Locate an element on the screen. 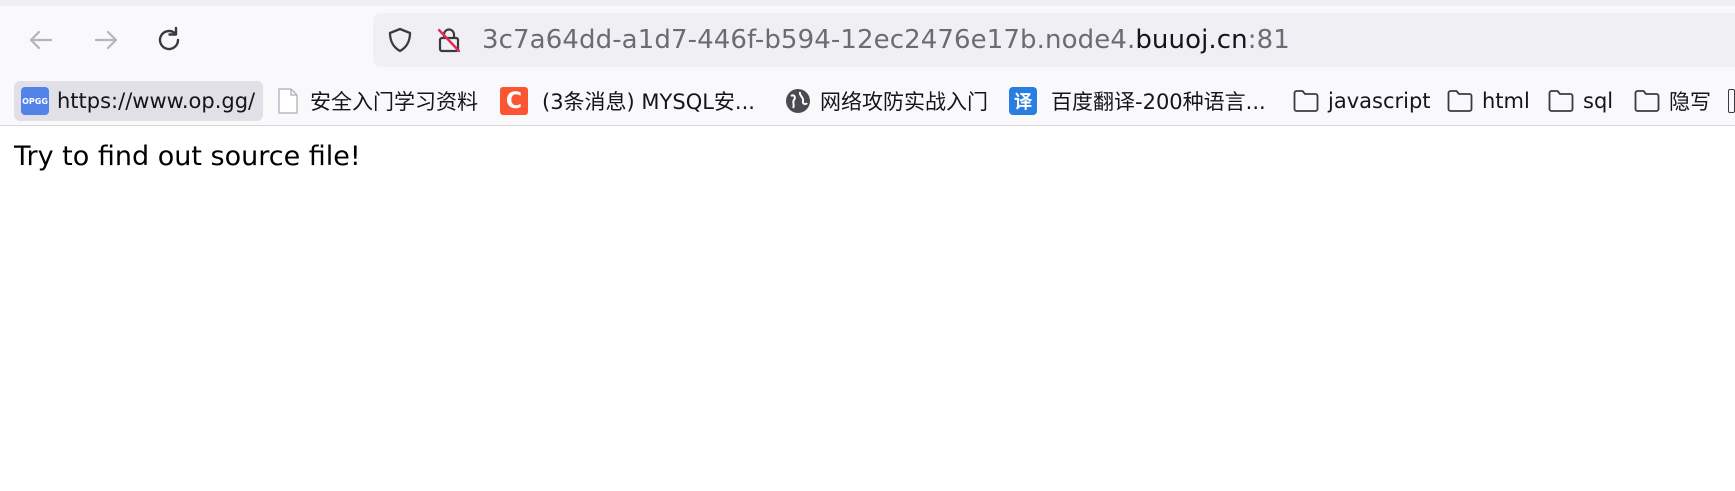 The height and width of the screenshot is (491, 1735). bookmark-label: 网络攻防实战入门 is located at coordinates (904, 102).